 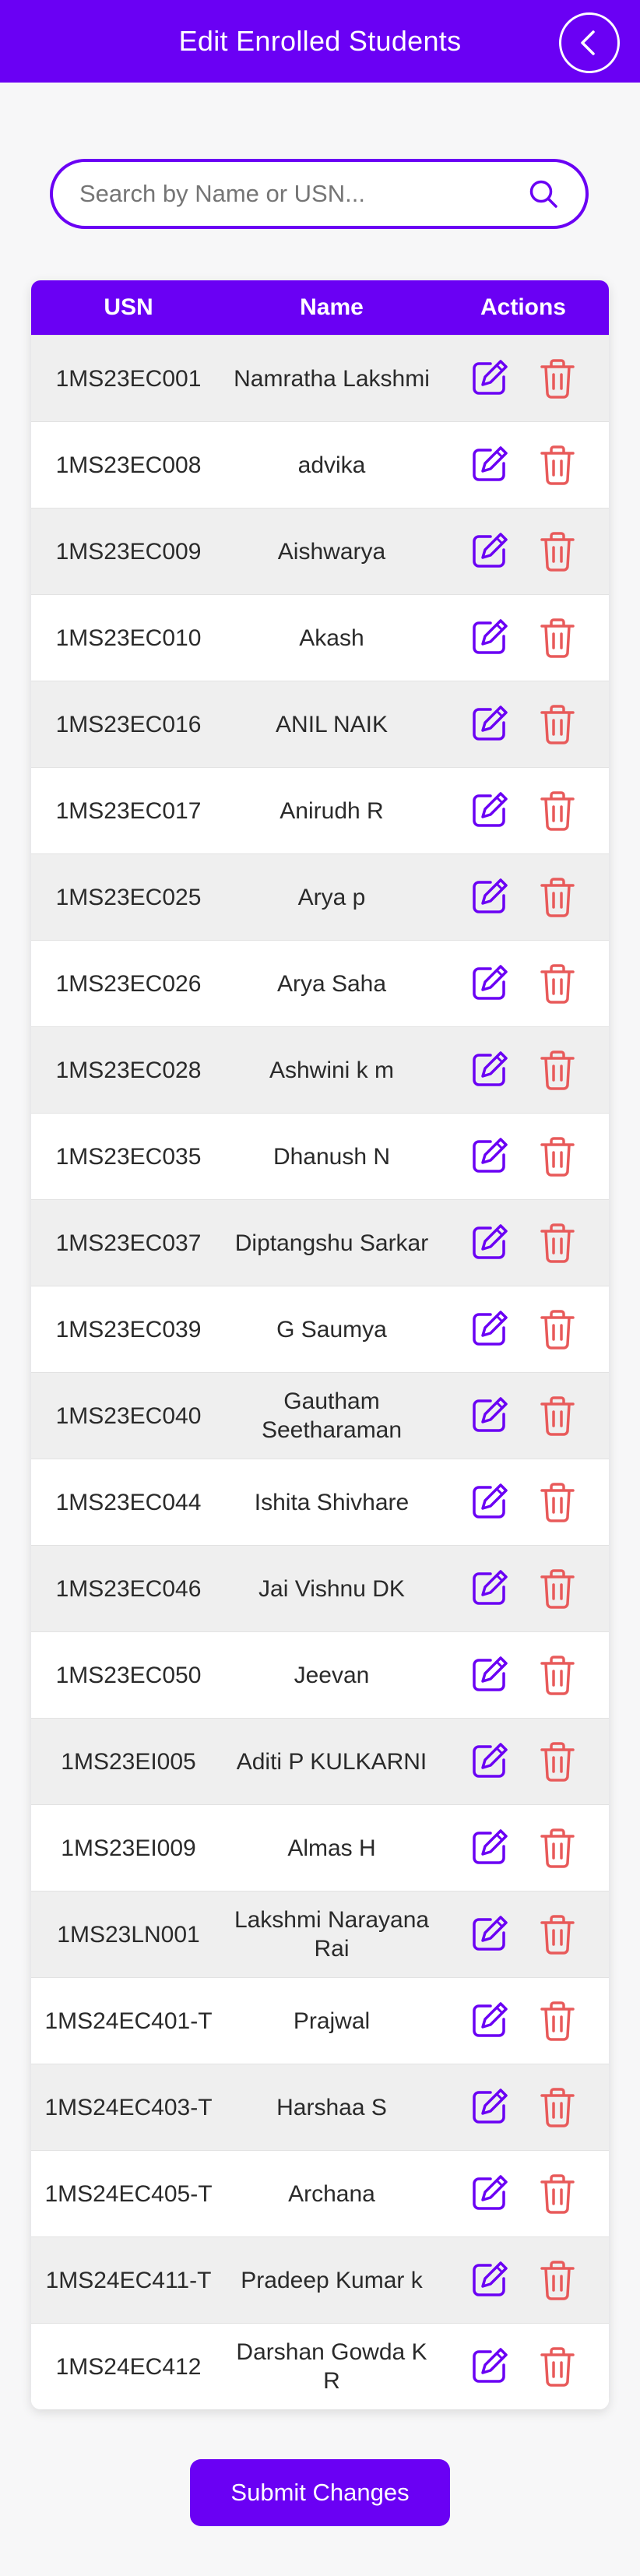 What do you see at coordinates (129, 638) in the screenshot?
I see `usn-cell: 1MS23EC010` at bounding box center [129, 638].